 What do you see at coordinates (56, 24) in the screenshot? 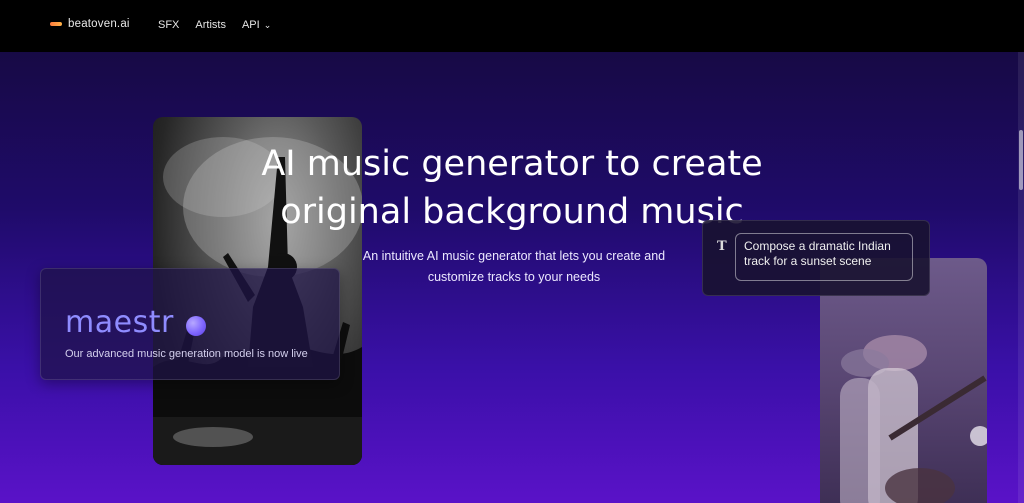
I see `logo-mark-icon` at bounding box center [56, 24].